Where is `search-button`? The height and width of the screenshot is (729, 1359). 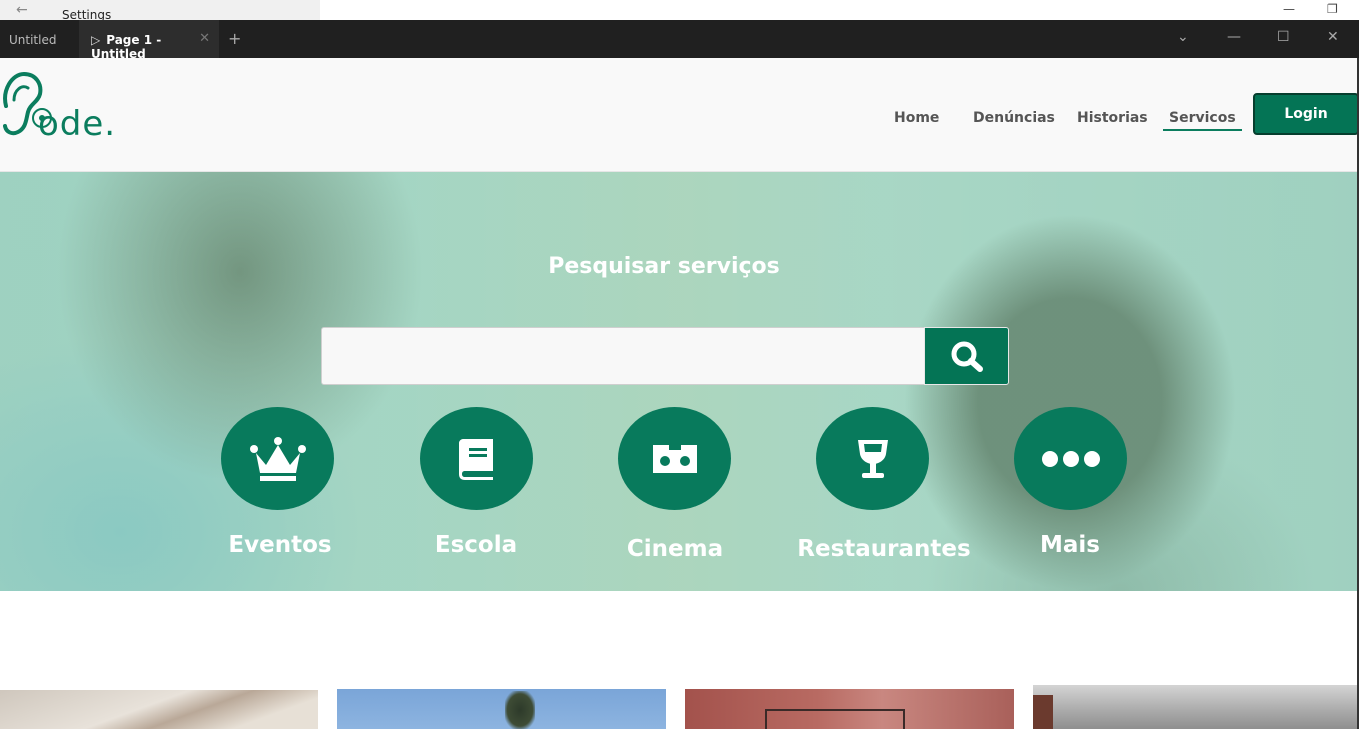
search-button is located at coordinates (966, 356).